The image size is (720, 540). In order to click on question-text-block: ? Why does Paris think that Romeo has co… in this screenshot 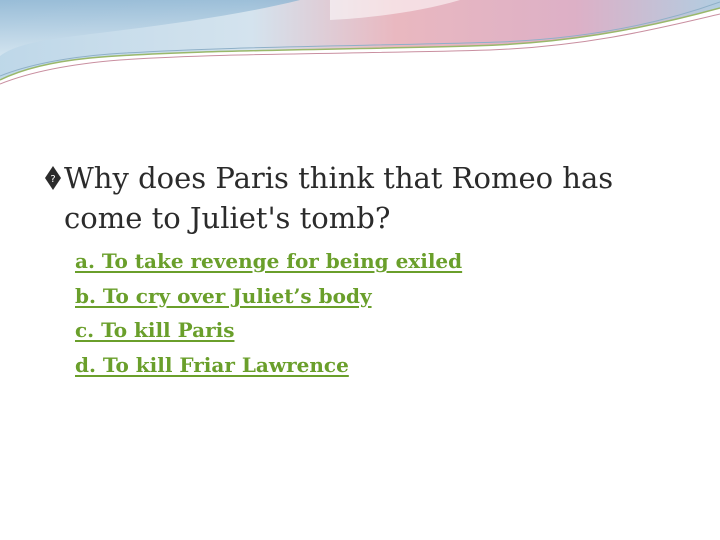, I will do `click(364, 198)`.